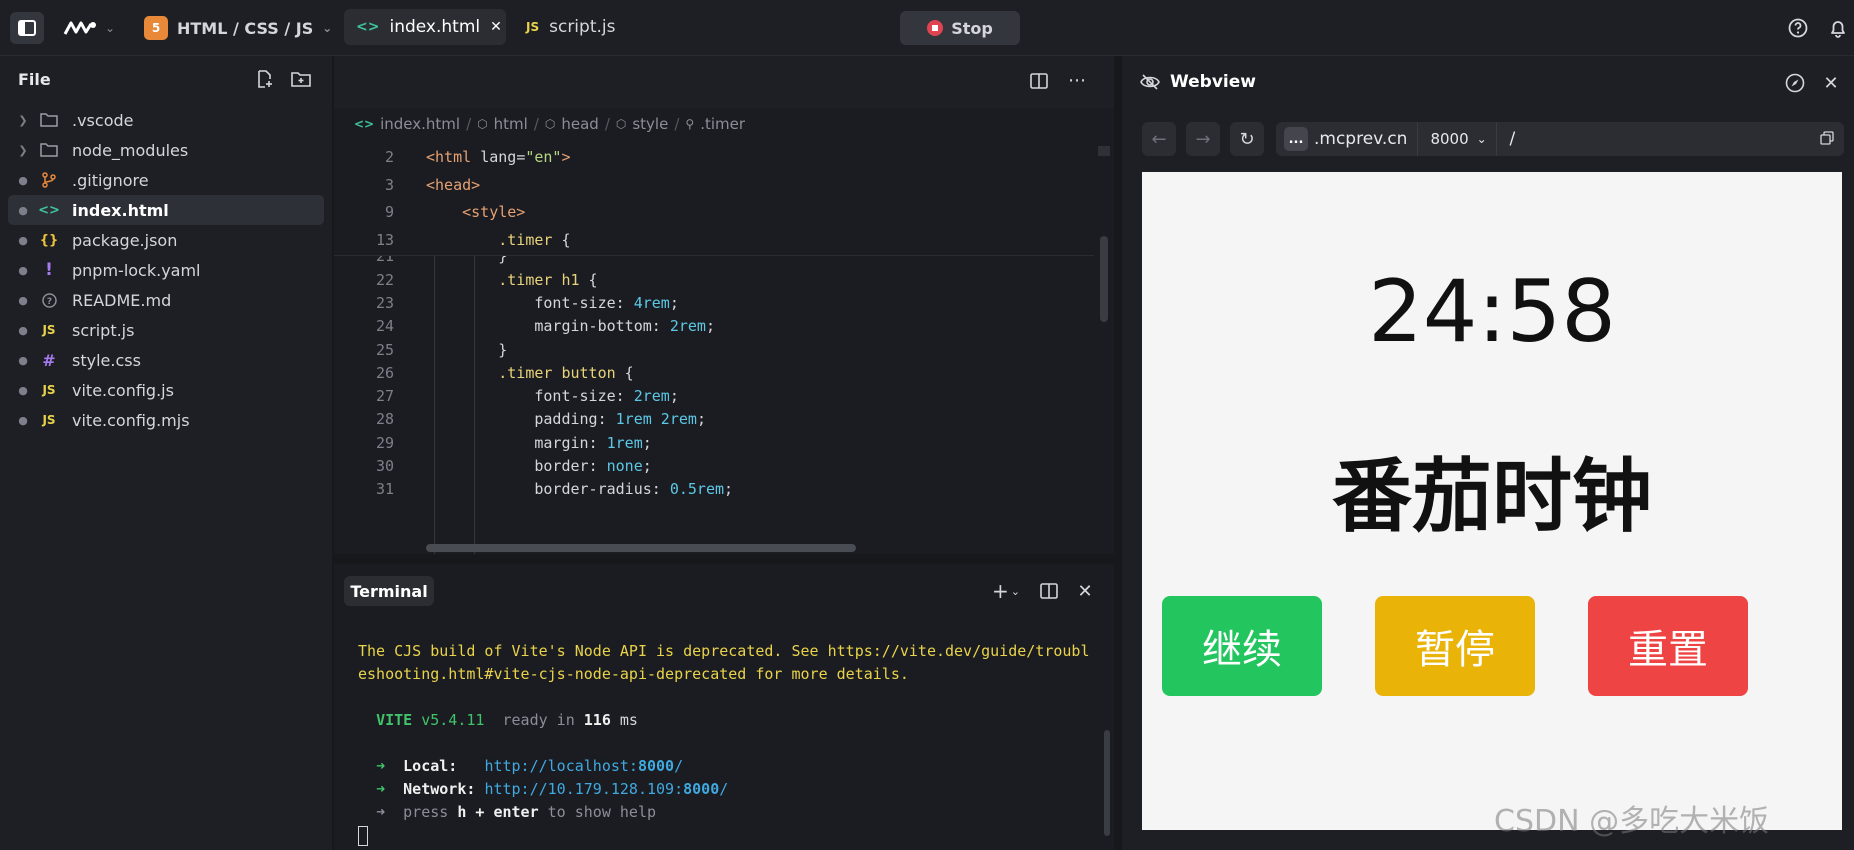 This screenshot has height=850, width=1854. Describe the element at coordinates (1039, 81) in the screenshot. I see `split-editor-button` at that location.